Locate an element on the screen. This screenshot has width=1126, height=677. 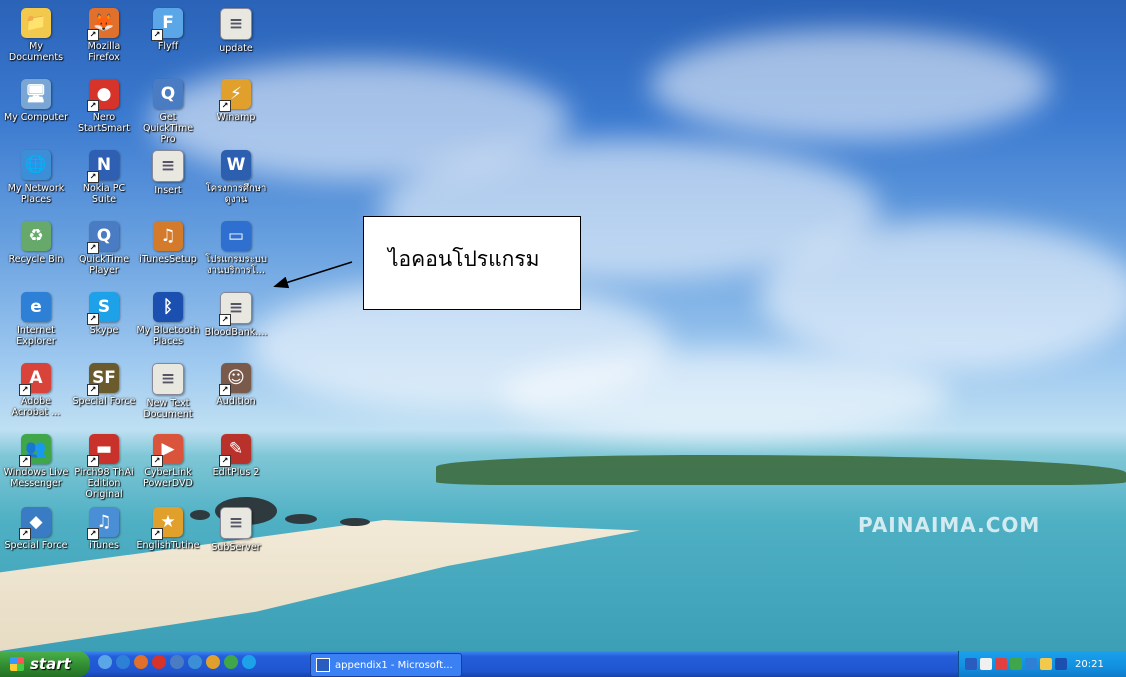
desktop-icon: ▶CyberLink PowerDVD is located at coordinates (168, 461).